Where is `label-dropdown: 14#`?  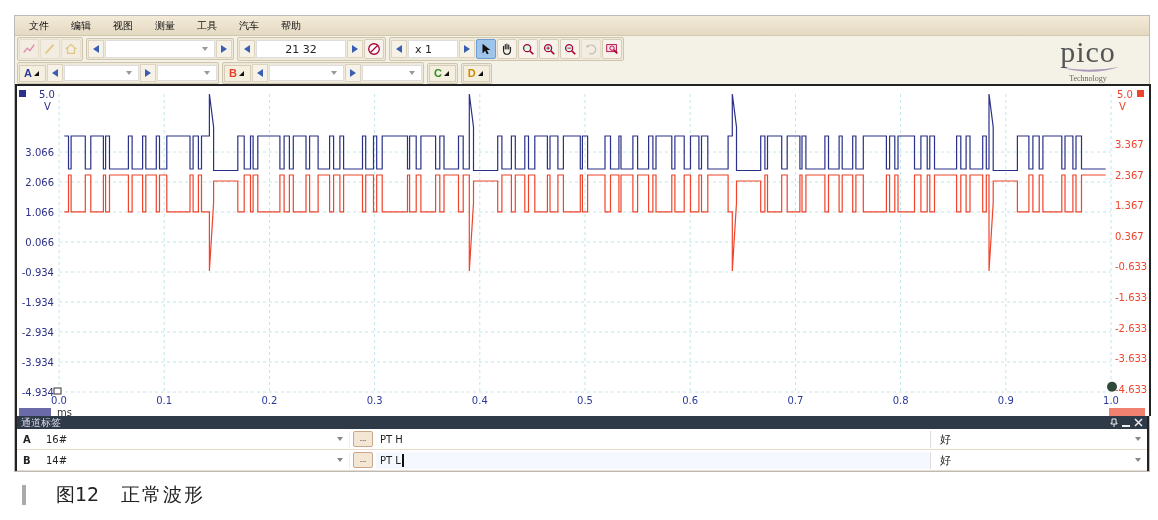 label-dropdown: 14# is located at coordinates (195, 460).